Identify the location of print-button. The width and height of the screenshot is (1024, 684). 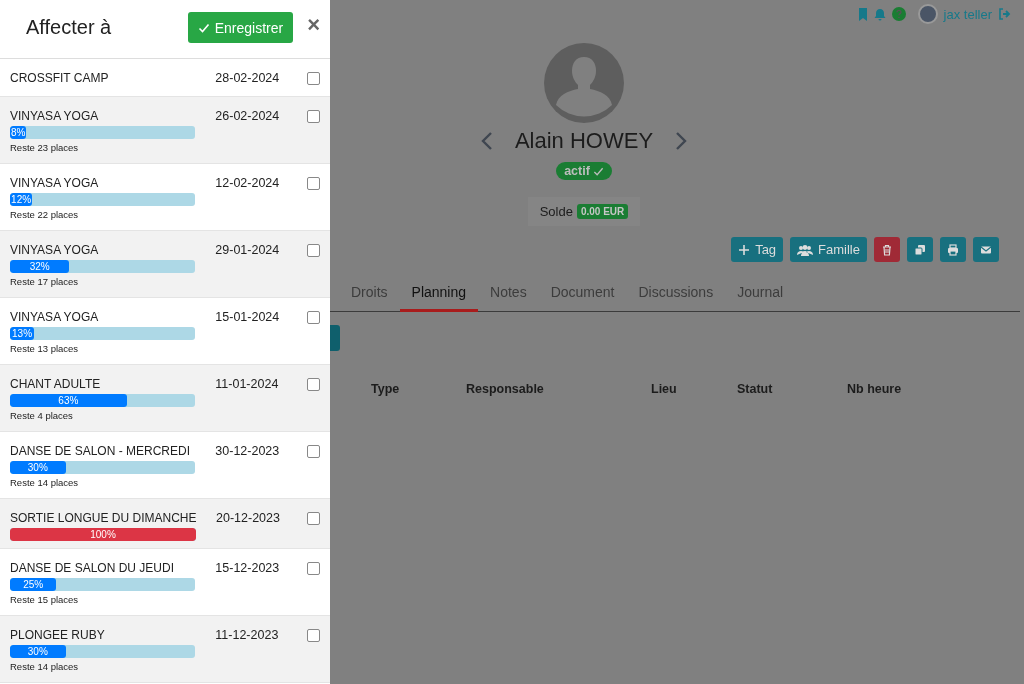
(953, 249).